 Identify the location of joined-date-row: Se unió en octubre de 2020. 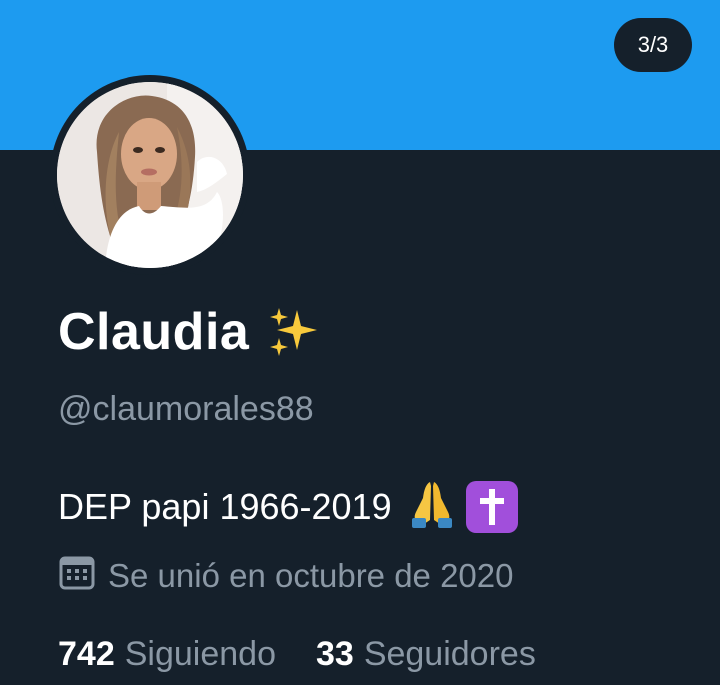
(286, 576).